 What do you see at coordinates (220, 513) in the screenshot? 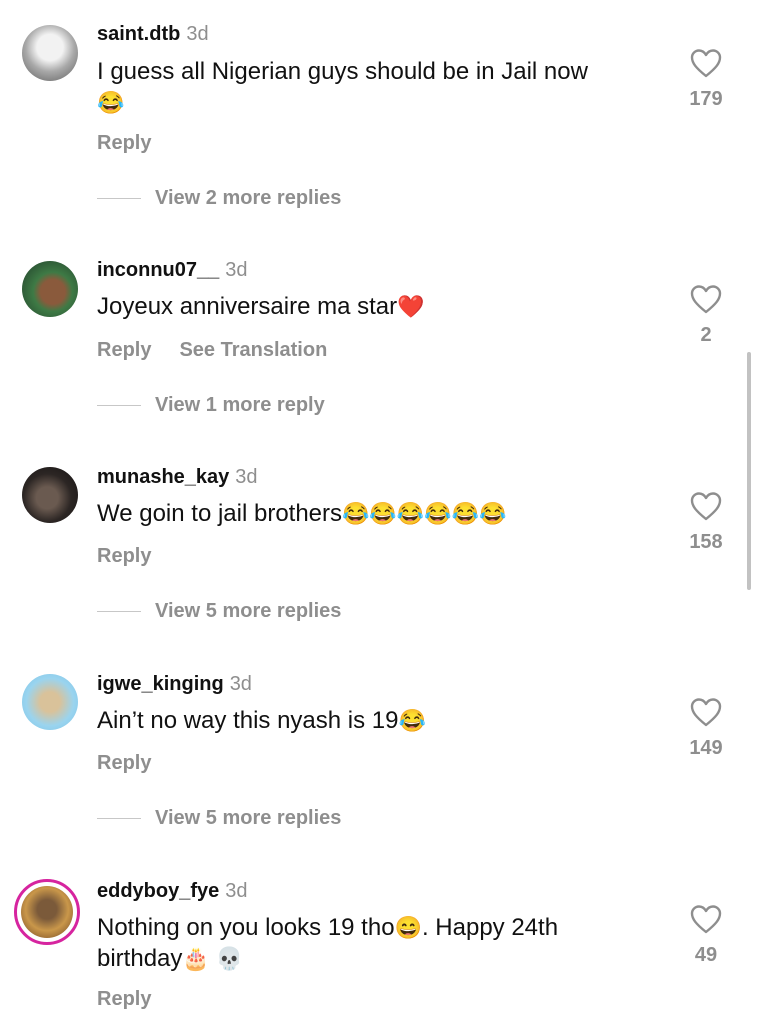
I see `comment-body: We goin to jail brothers` at bounding box center [220, 513].